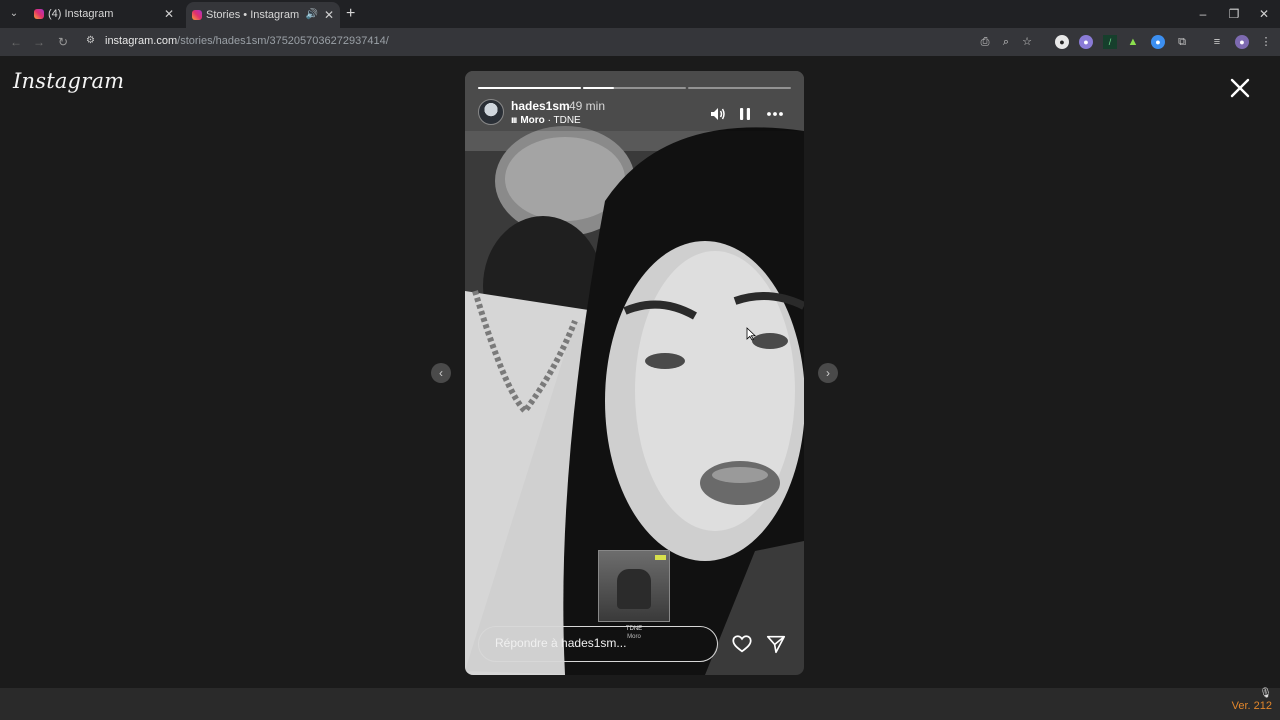 This screenshot has height=720, width=1280. I want to click on tab-title: Stories • Instagram, so click(253, 15).